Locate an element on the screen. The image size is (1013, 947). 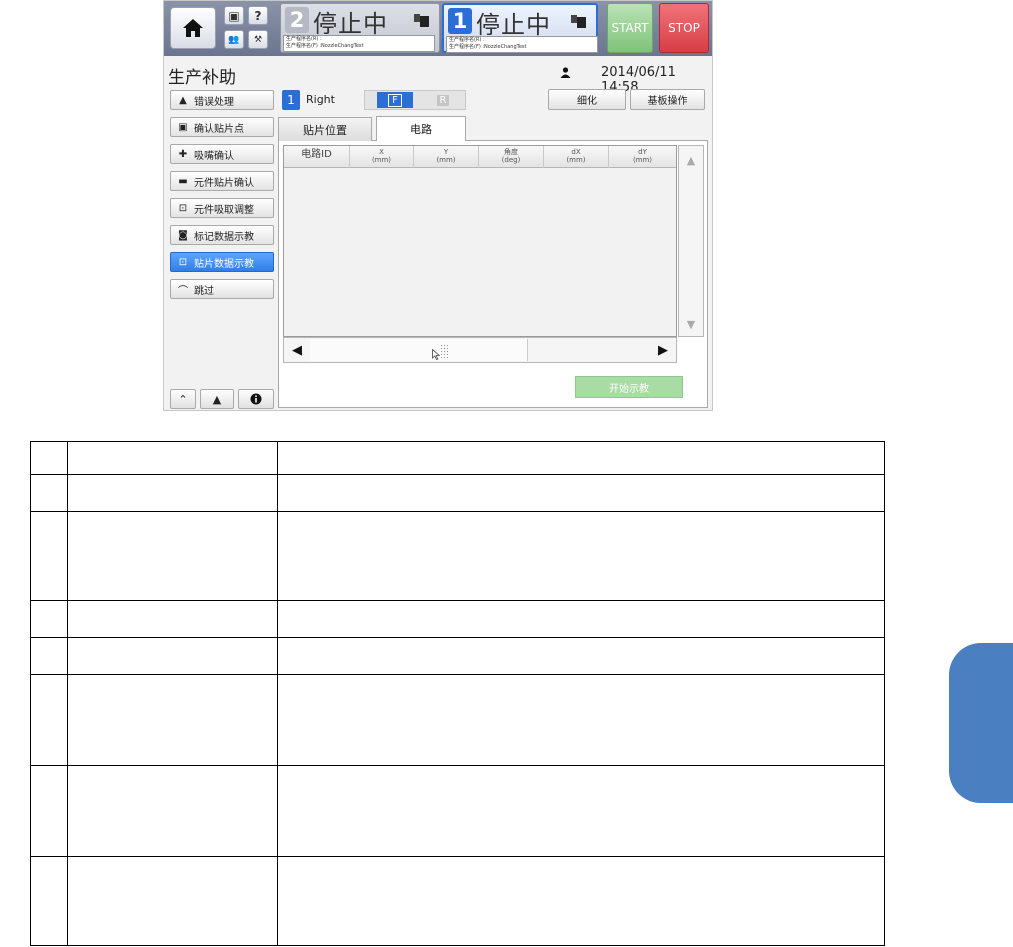
circuit-table: 电路ID X (mm) Y (mm) 角度 (deg) dX (mm) dY (mm) is located at coordinates (480, 241).